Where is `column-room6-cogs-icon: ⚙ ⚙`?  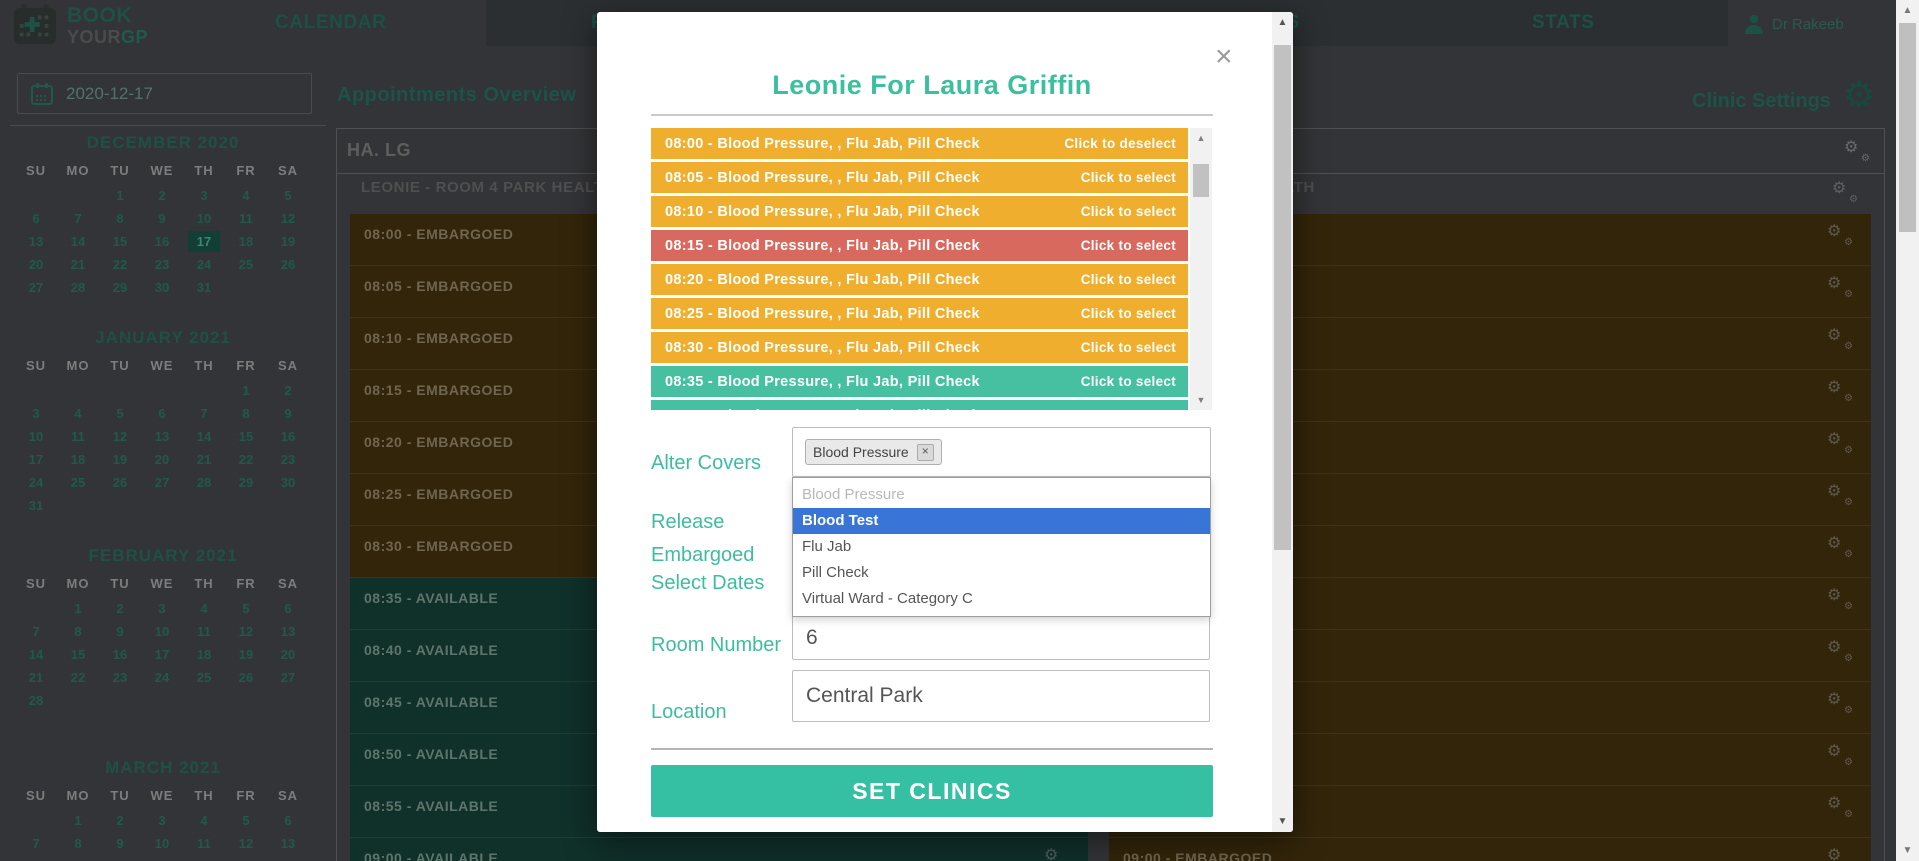 column-room6-cogs-icon: ⚙ ⚙ is located at coordinates (1845, 193).